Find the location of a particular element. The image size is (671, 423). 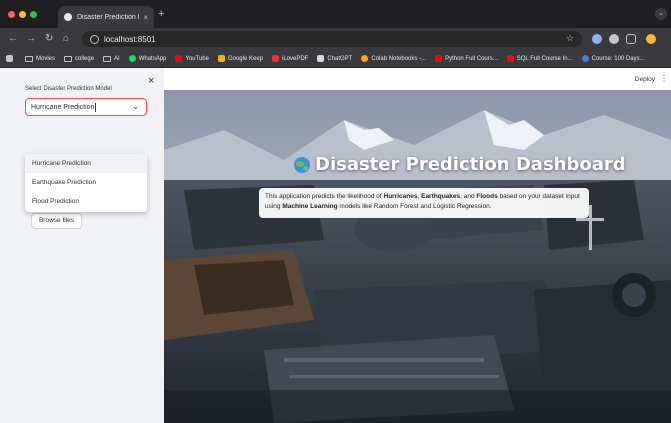

extensions-puzzle-icon is located at coordinates (631, 39).